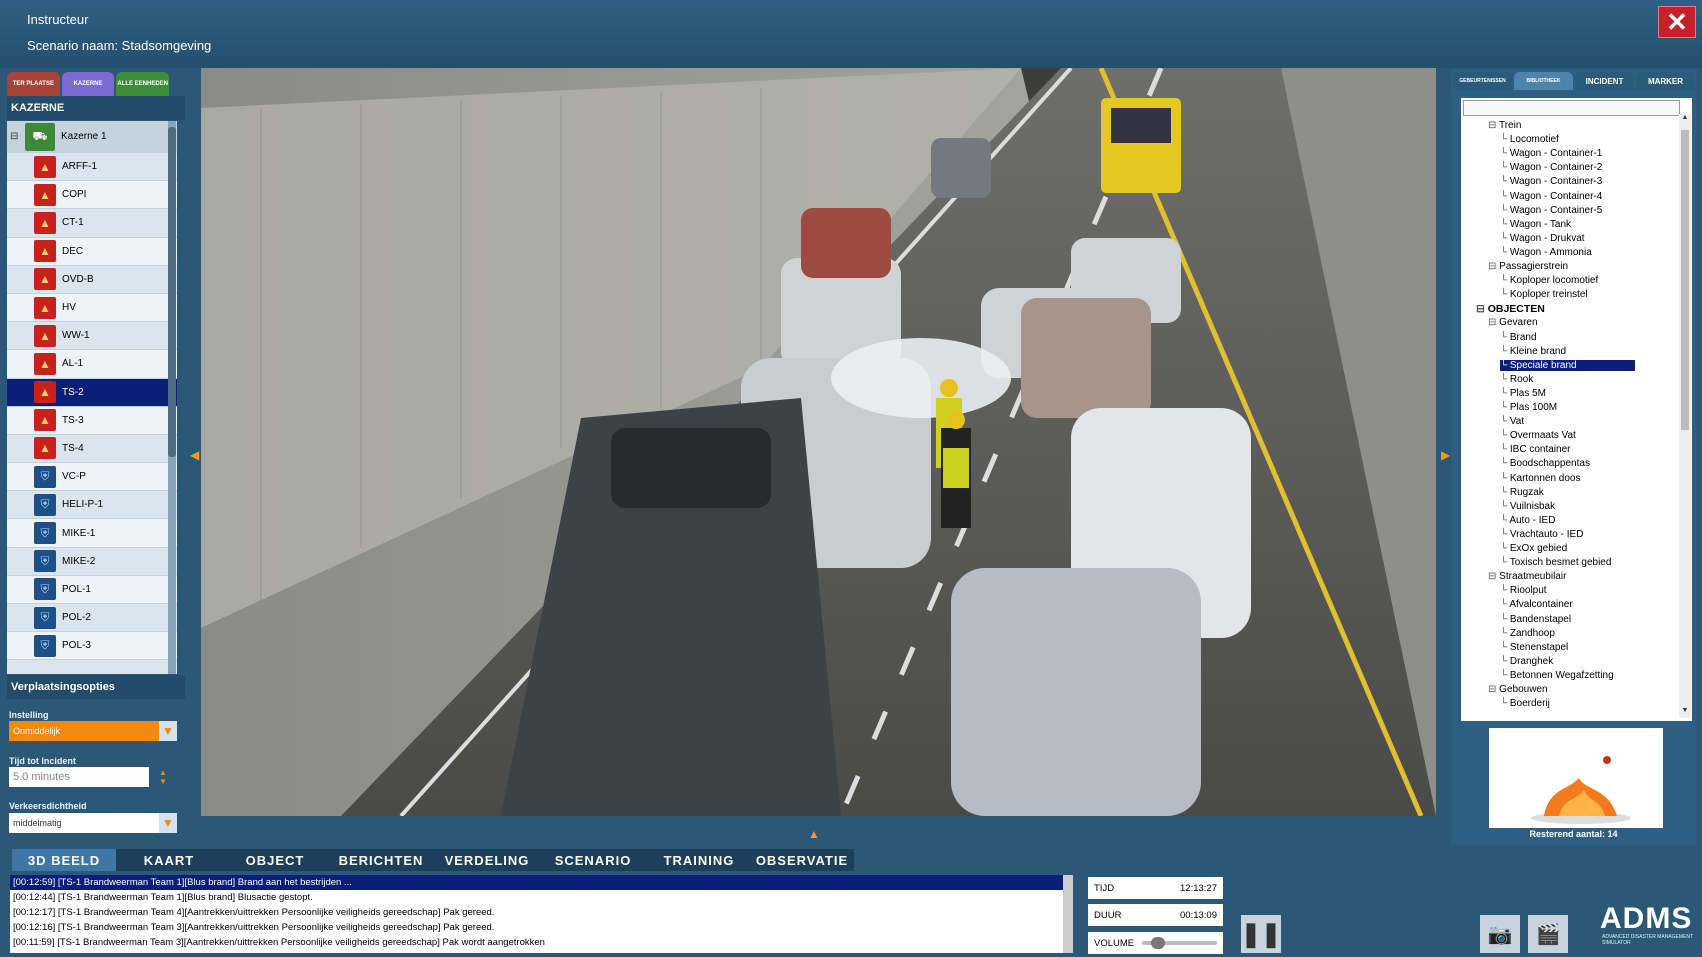  What do you see at coordinates (1529, 139) in the screenshot?
I see `tree-item: └ Locomotief` at bounding box center [1529, 139].